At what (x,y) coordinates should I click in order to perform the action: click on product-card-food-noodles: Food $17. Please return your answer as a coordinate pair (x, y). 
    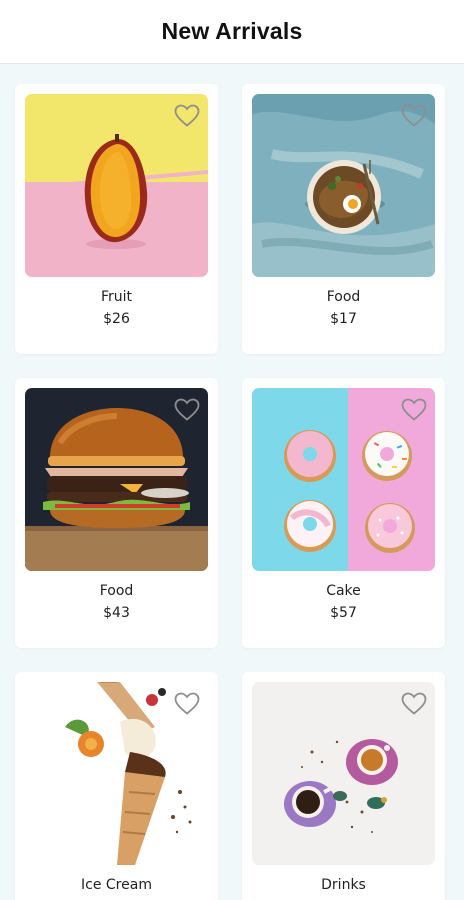
    Looking at the image, I should click on (343, 219).